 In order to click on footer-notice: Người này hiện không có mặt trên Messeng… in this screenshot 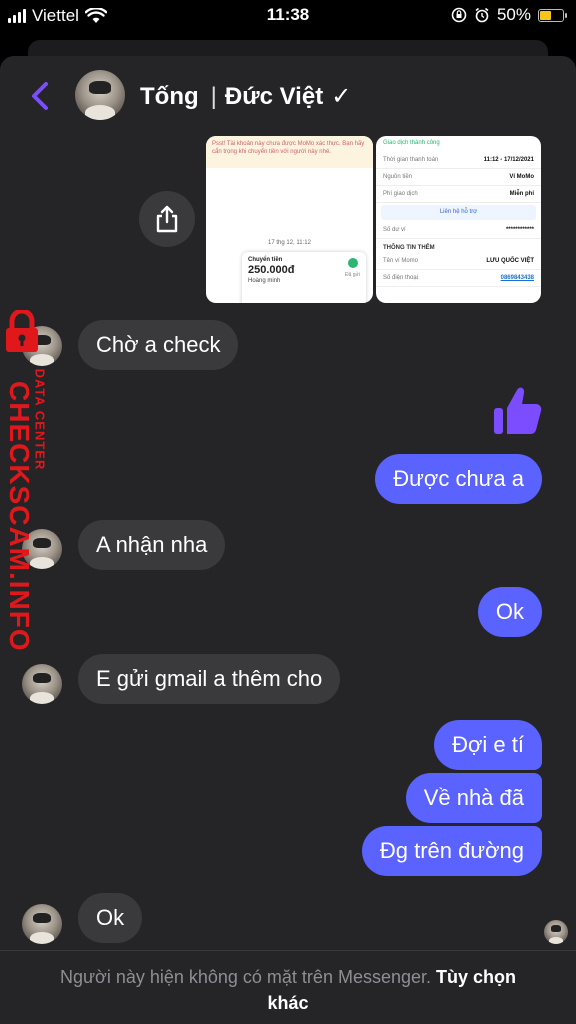, I will do `click(288, 990)`.